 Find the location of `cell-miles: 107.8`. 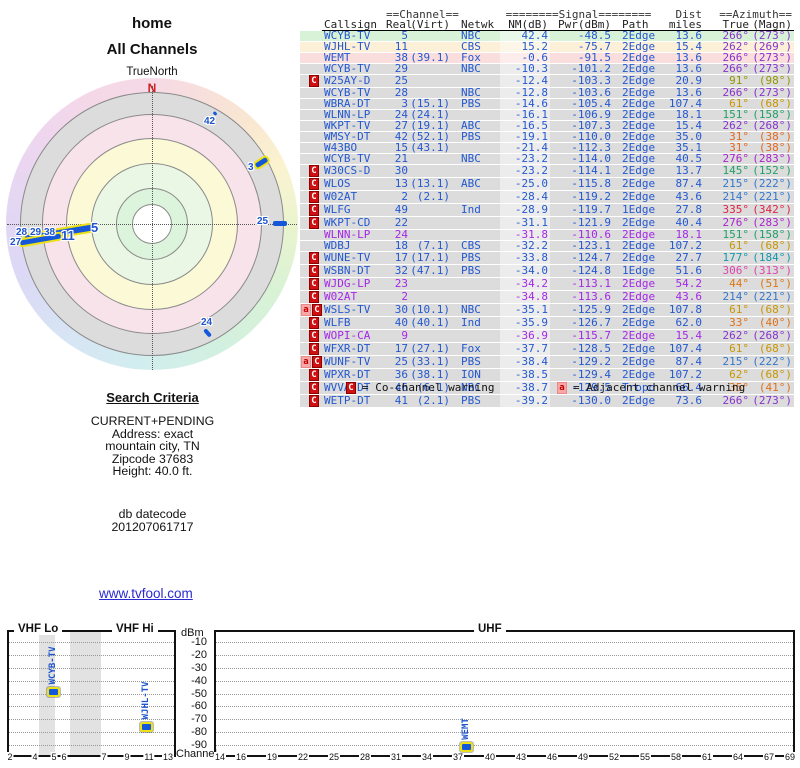

cell-miles: 107.8 is located at coordinates (681, 310).